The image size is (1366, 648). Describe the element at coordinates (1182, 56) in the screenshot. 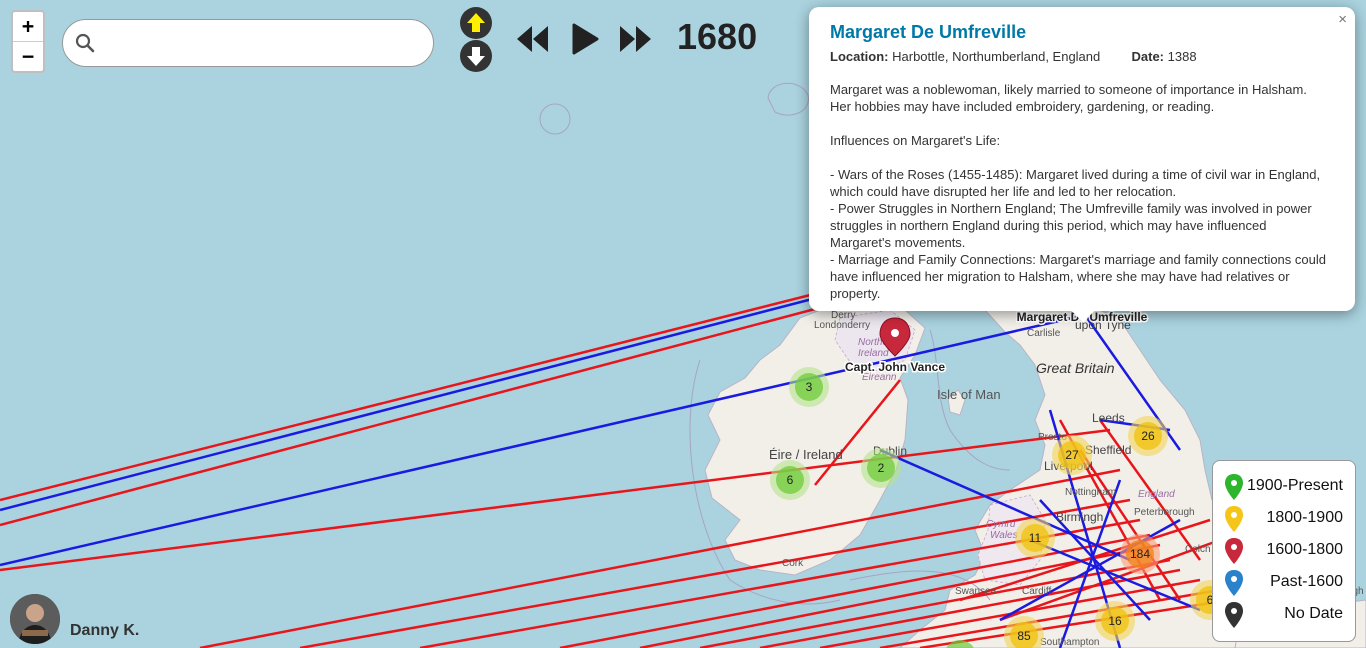

I see `date-value: 1388` at that location.